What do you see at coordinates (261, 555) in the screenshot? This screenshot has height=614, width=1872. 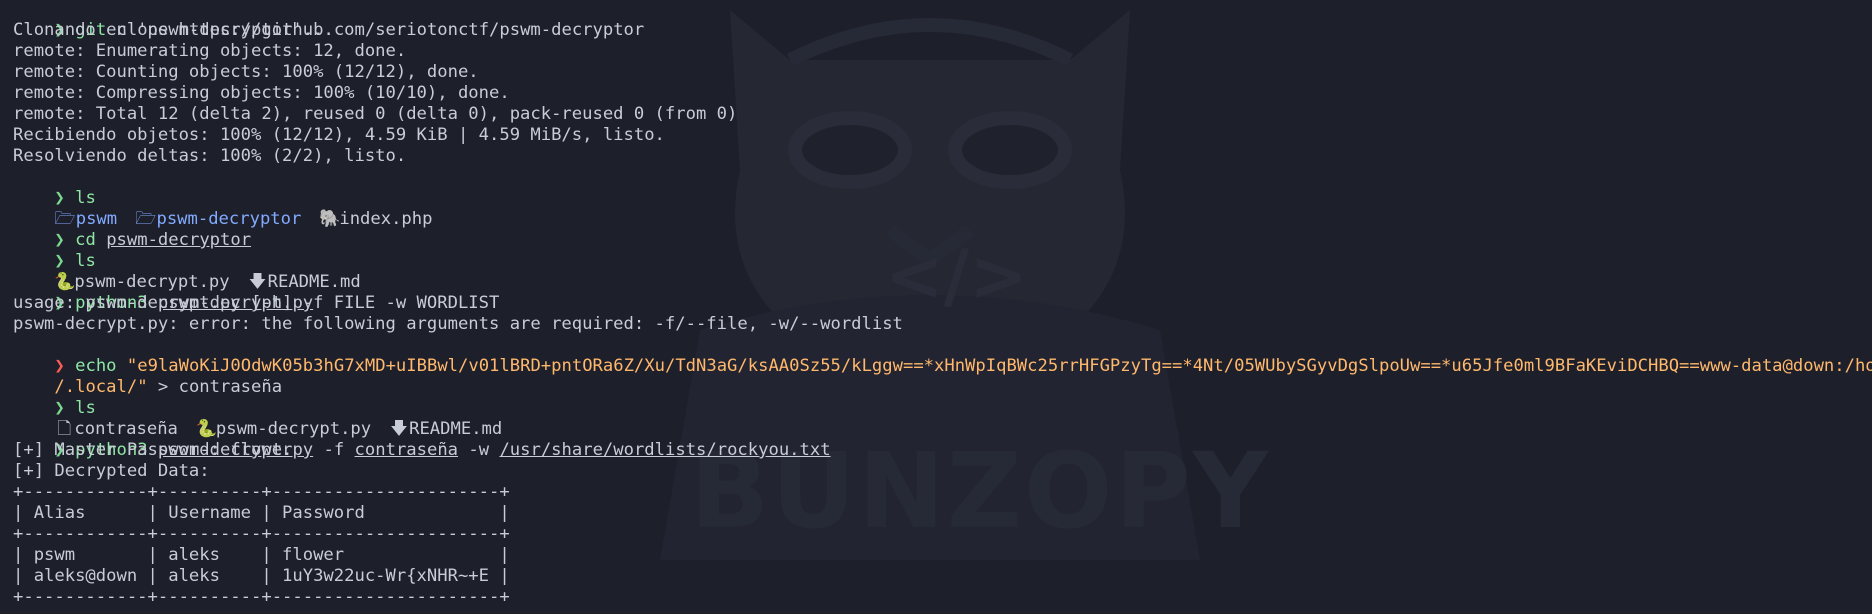 I see `table-row: | pswm | aleks | flower |` at bounding box center [261, 555].